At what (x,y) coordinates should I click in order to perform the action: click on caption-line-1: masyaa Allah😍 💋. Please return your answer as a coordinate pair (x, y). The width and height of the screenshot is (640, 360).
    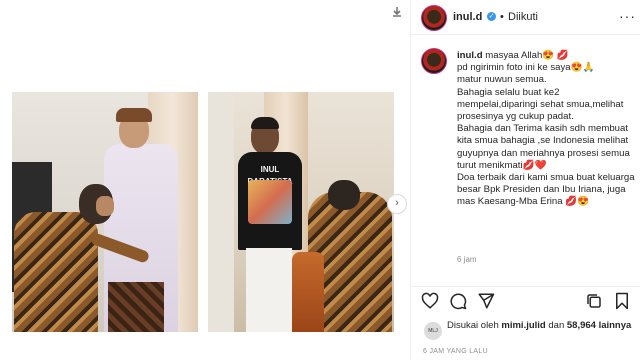
    Looking at the image, I should click on (527, 55).